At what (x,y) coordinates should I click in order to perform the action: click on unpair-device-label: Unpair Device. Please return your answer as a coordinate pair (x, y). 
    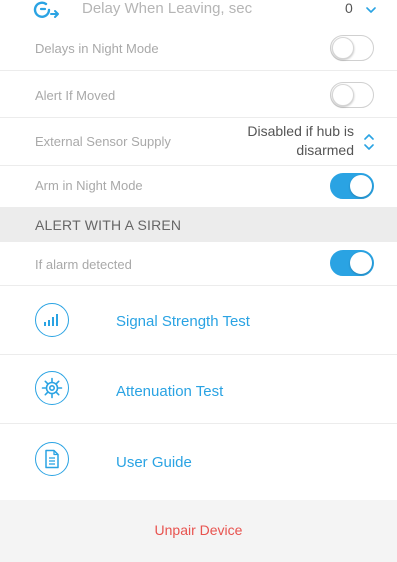
    Looking at the image, I should click on (198, 530).